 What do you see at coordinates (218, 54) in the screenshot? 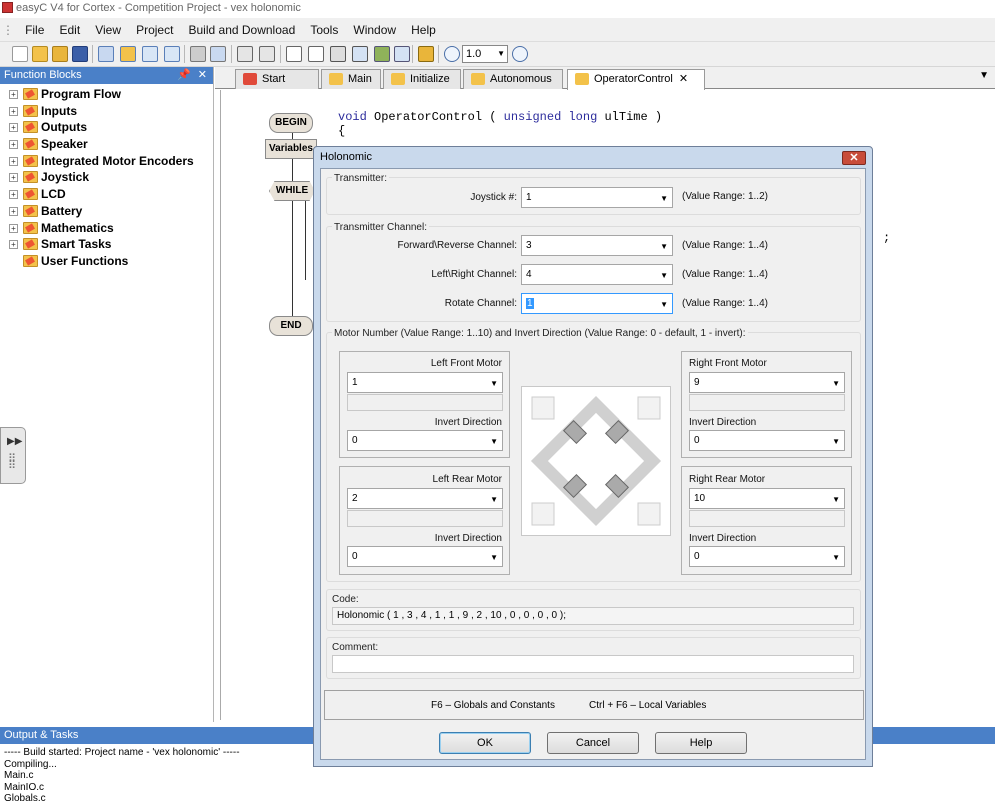
I see `terminal-icon` at bounding box center [218, 54].